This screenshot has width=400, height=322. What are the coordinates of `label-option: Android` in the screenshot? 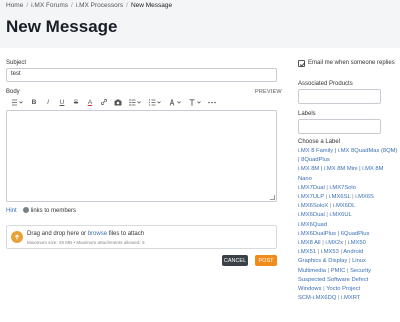 It's located at (353, 252).